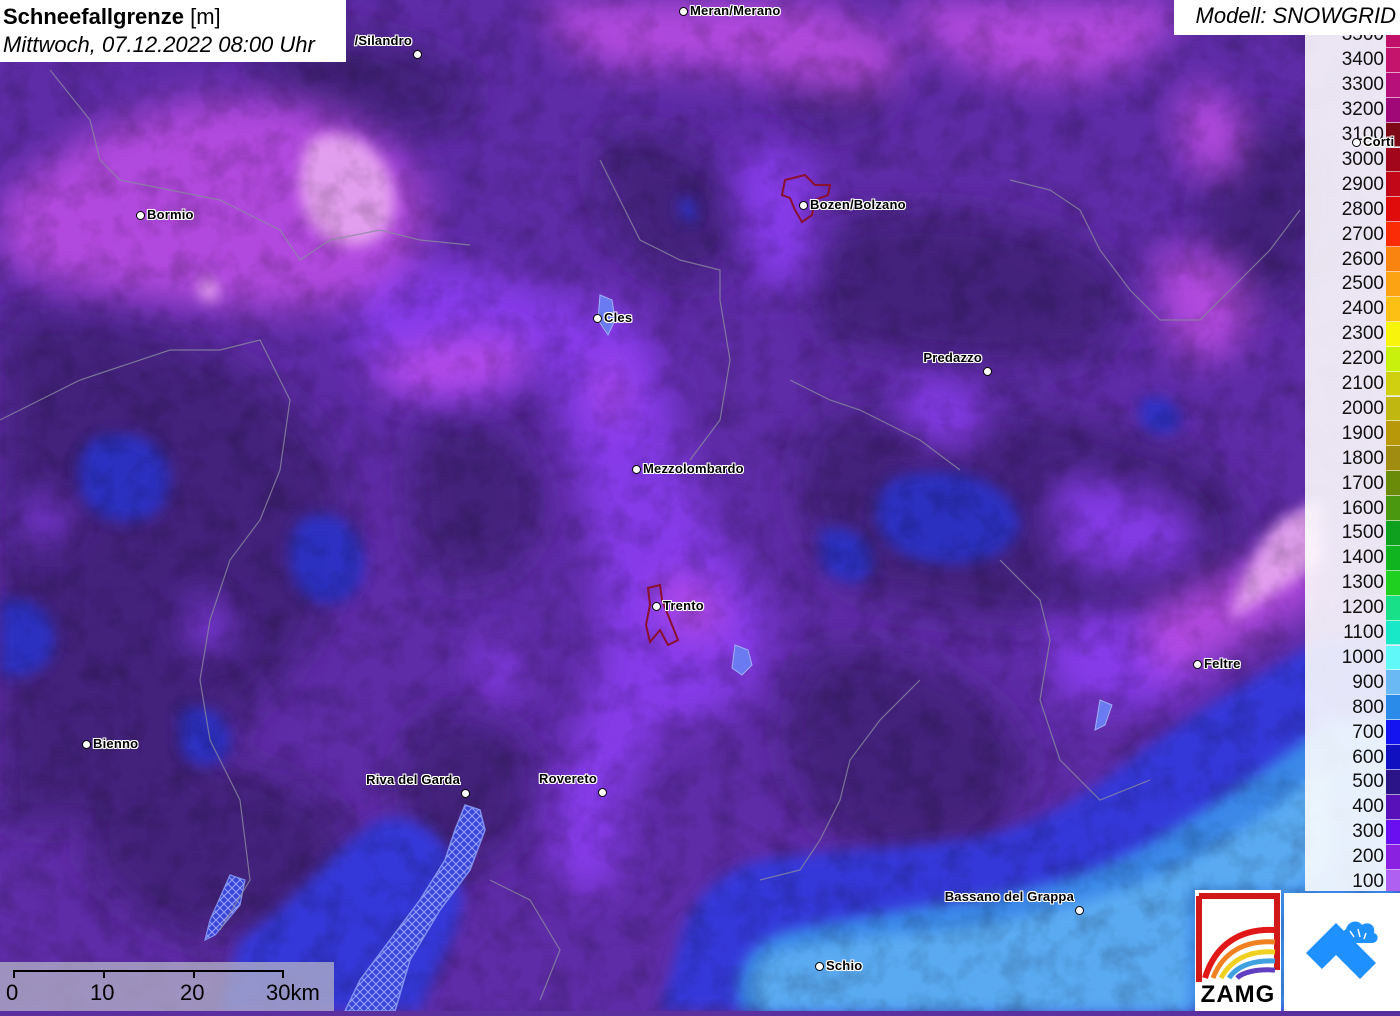  I want to click on legend-row: 2800, so click(1352, 210).